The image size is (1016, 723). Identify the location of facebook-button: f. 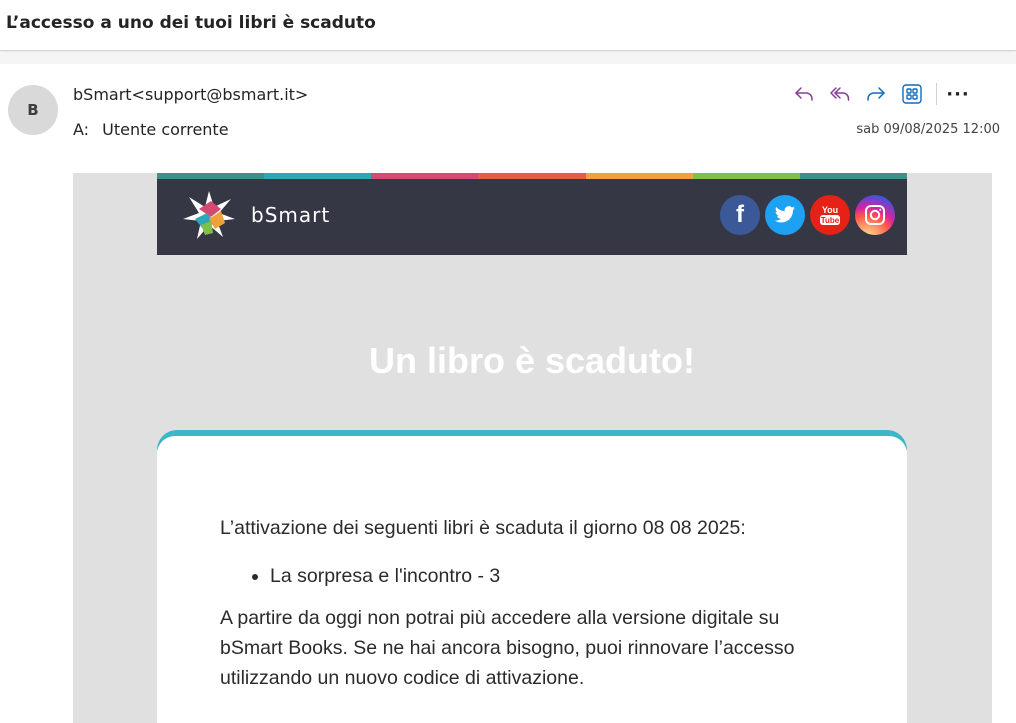
(740, 215).